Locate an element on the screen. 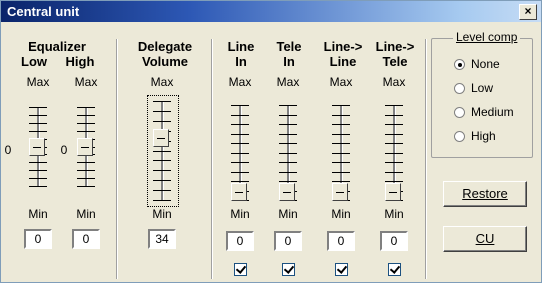 This screenshot has height=283, width=542. cu-button-label: CU is located at coordinates (485, 238).